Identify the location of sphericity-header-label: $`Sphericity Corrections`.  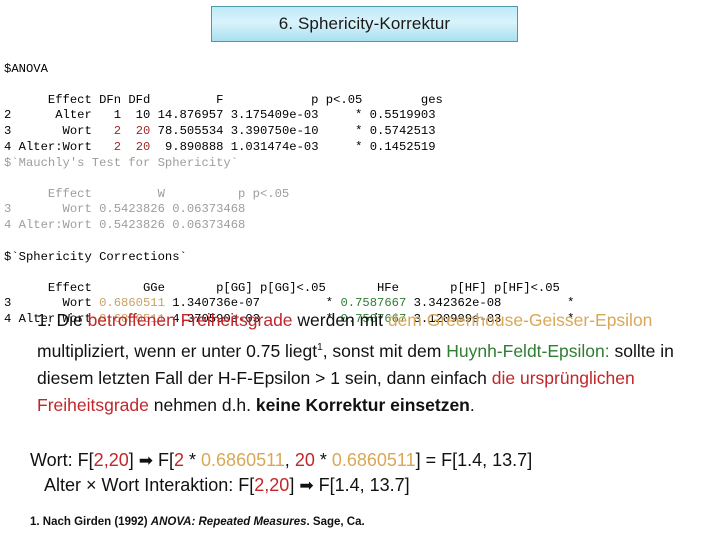
(95, 256).